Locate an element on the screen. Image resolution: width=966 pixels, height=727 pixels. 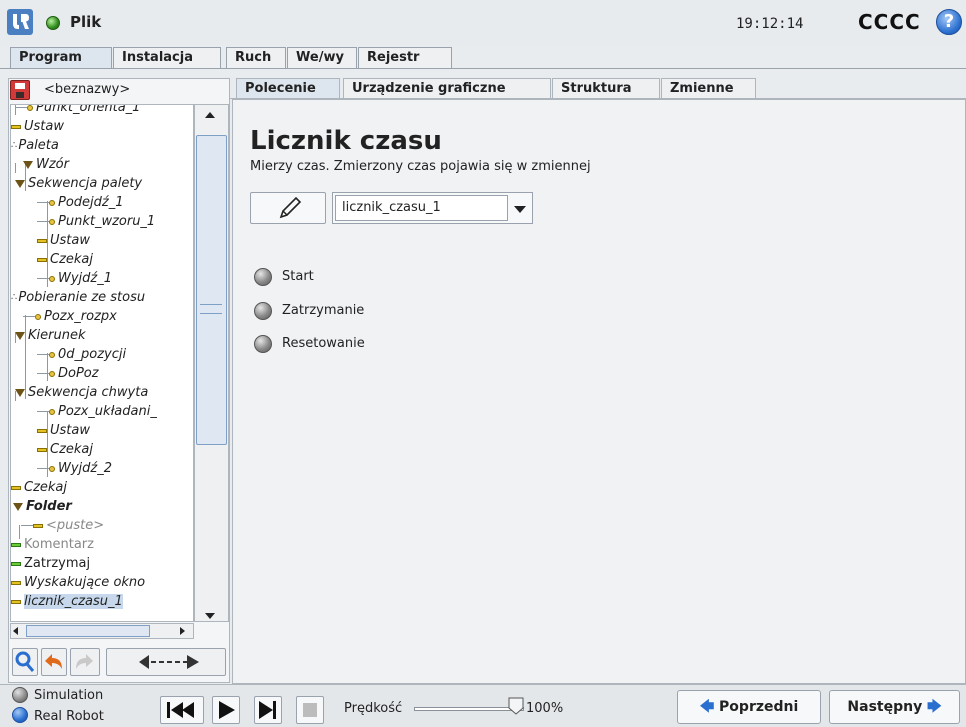
scroll-grip-icon is located at coordinates (211, 309).